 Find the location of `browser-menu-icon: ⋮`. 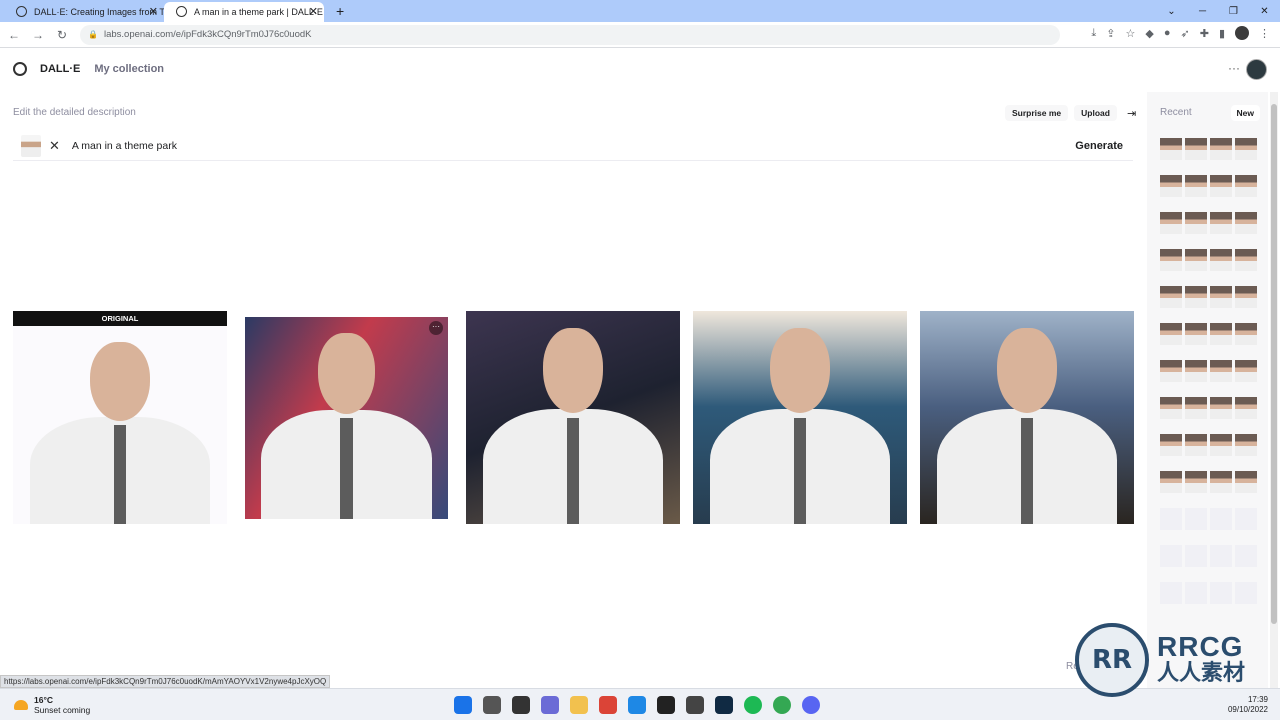

browser-menu-icon: ⋮ is located at coordinates (1264, 33).